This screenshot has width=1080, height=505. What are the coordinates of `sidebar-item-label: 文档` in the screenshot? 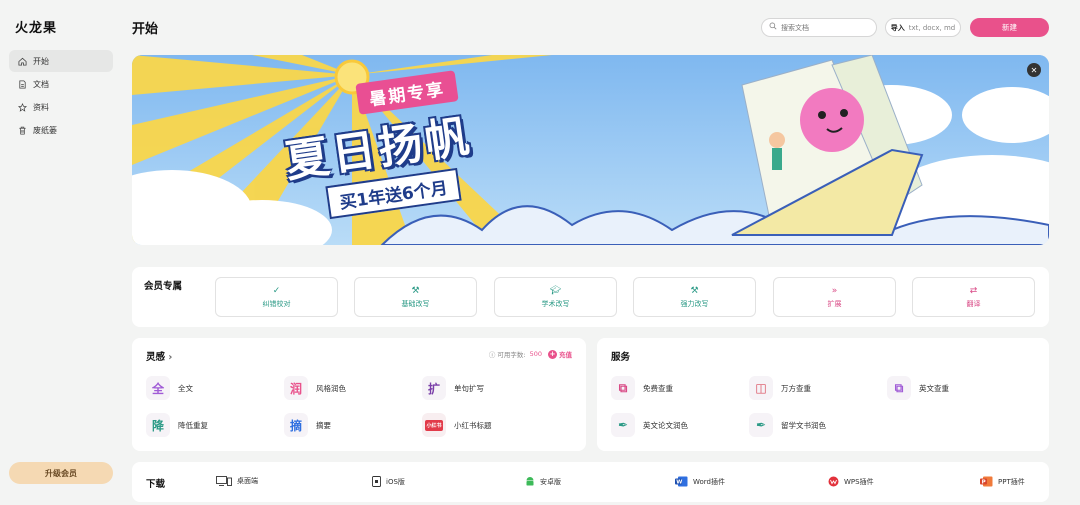 It's located at (41, 84).